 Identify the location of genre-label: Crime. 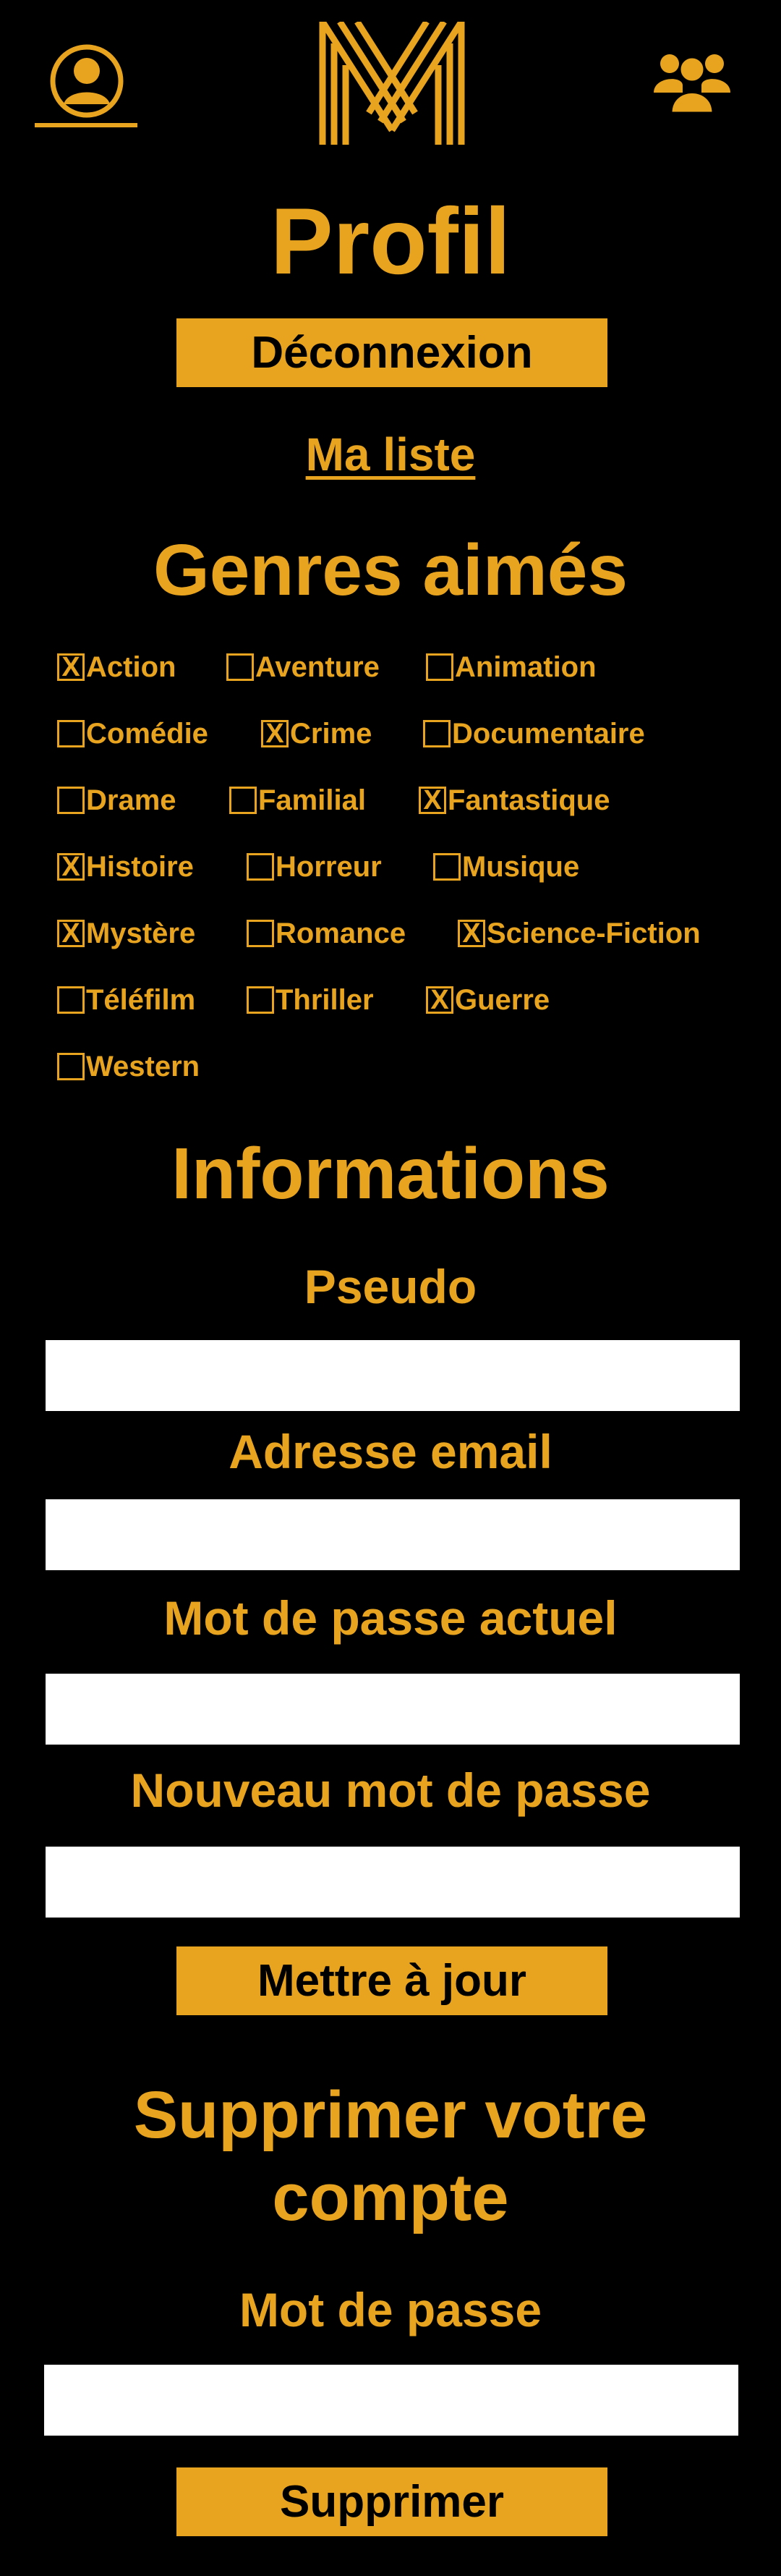
(331, 734).